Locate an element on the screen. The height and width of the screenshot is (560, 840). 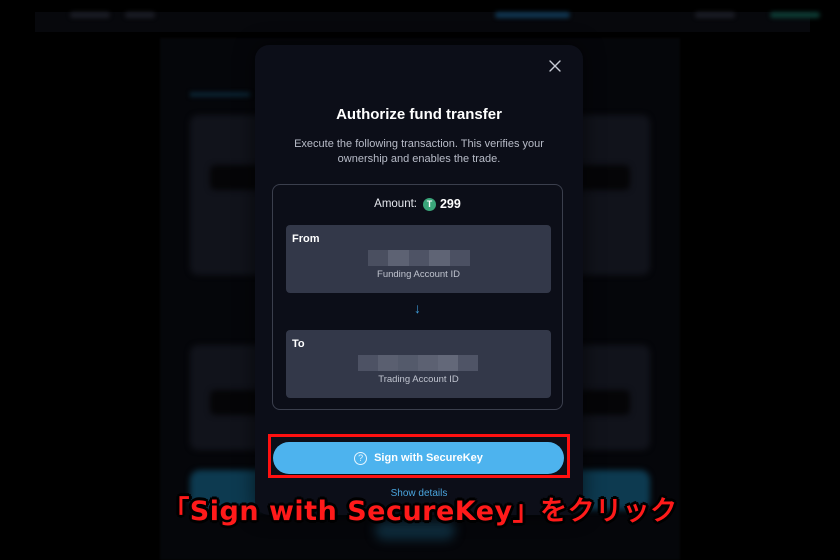
background-account-button is located at coordinates (795, 15).